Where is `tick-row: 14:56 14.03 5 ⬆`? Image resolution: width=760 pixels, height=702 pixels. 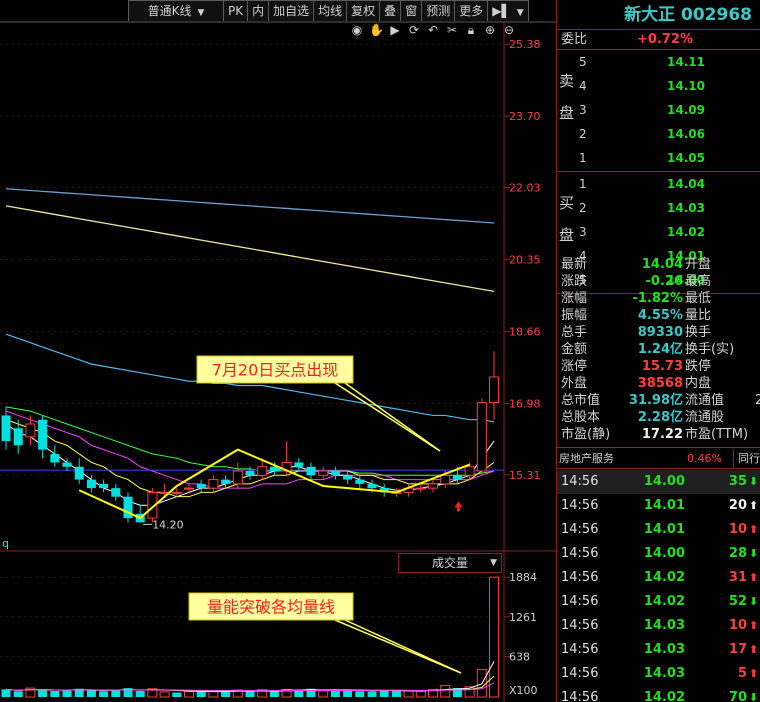
tick-row: 14:56 14.03 5 ⬆ is located at coordinates (658, 674).